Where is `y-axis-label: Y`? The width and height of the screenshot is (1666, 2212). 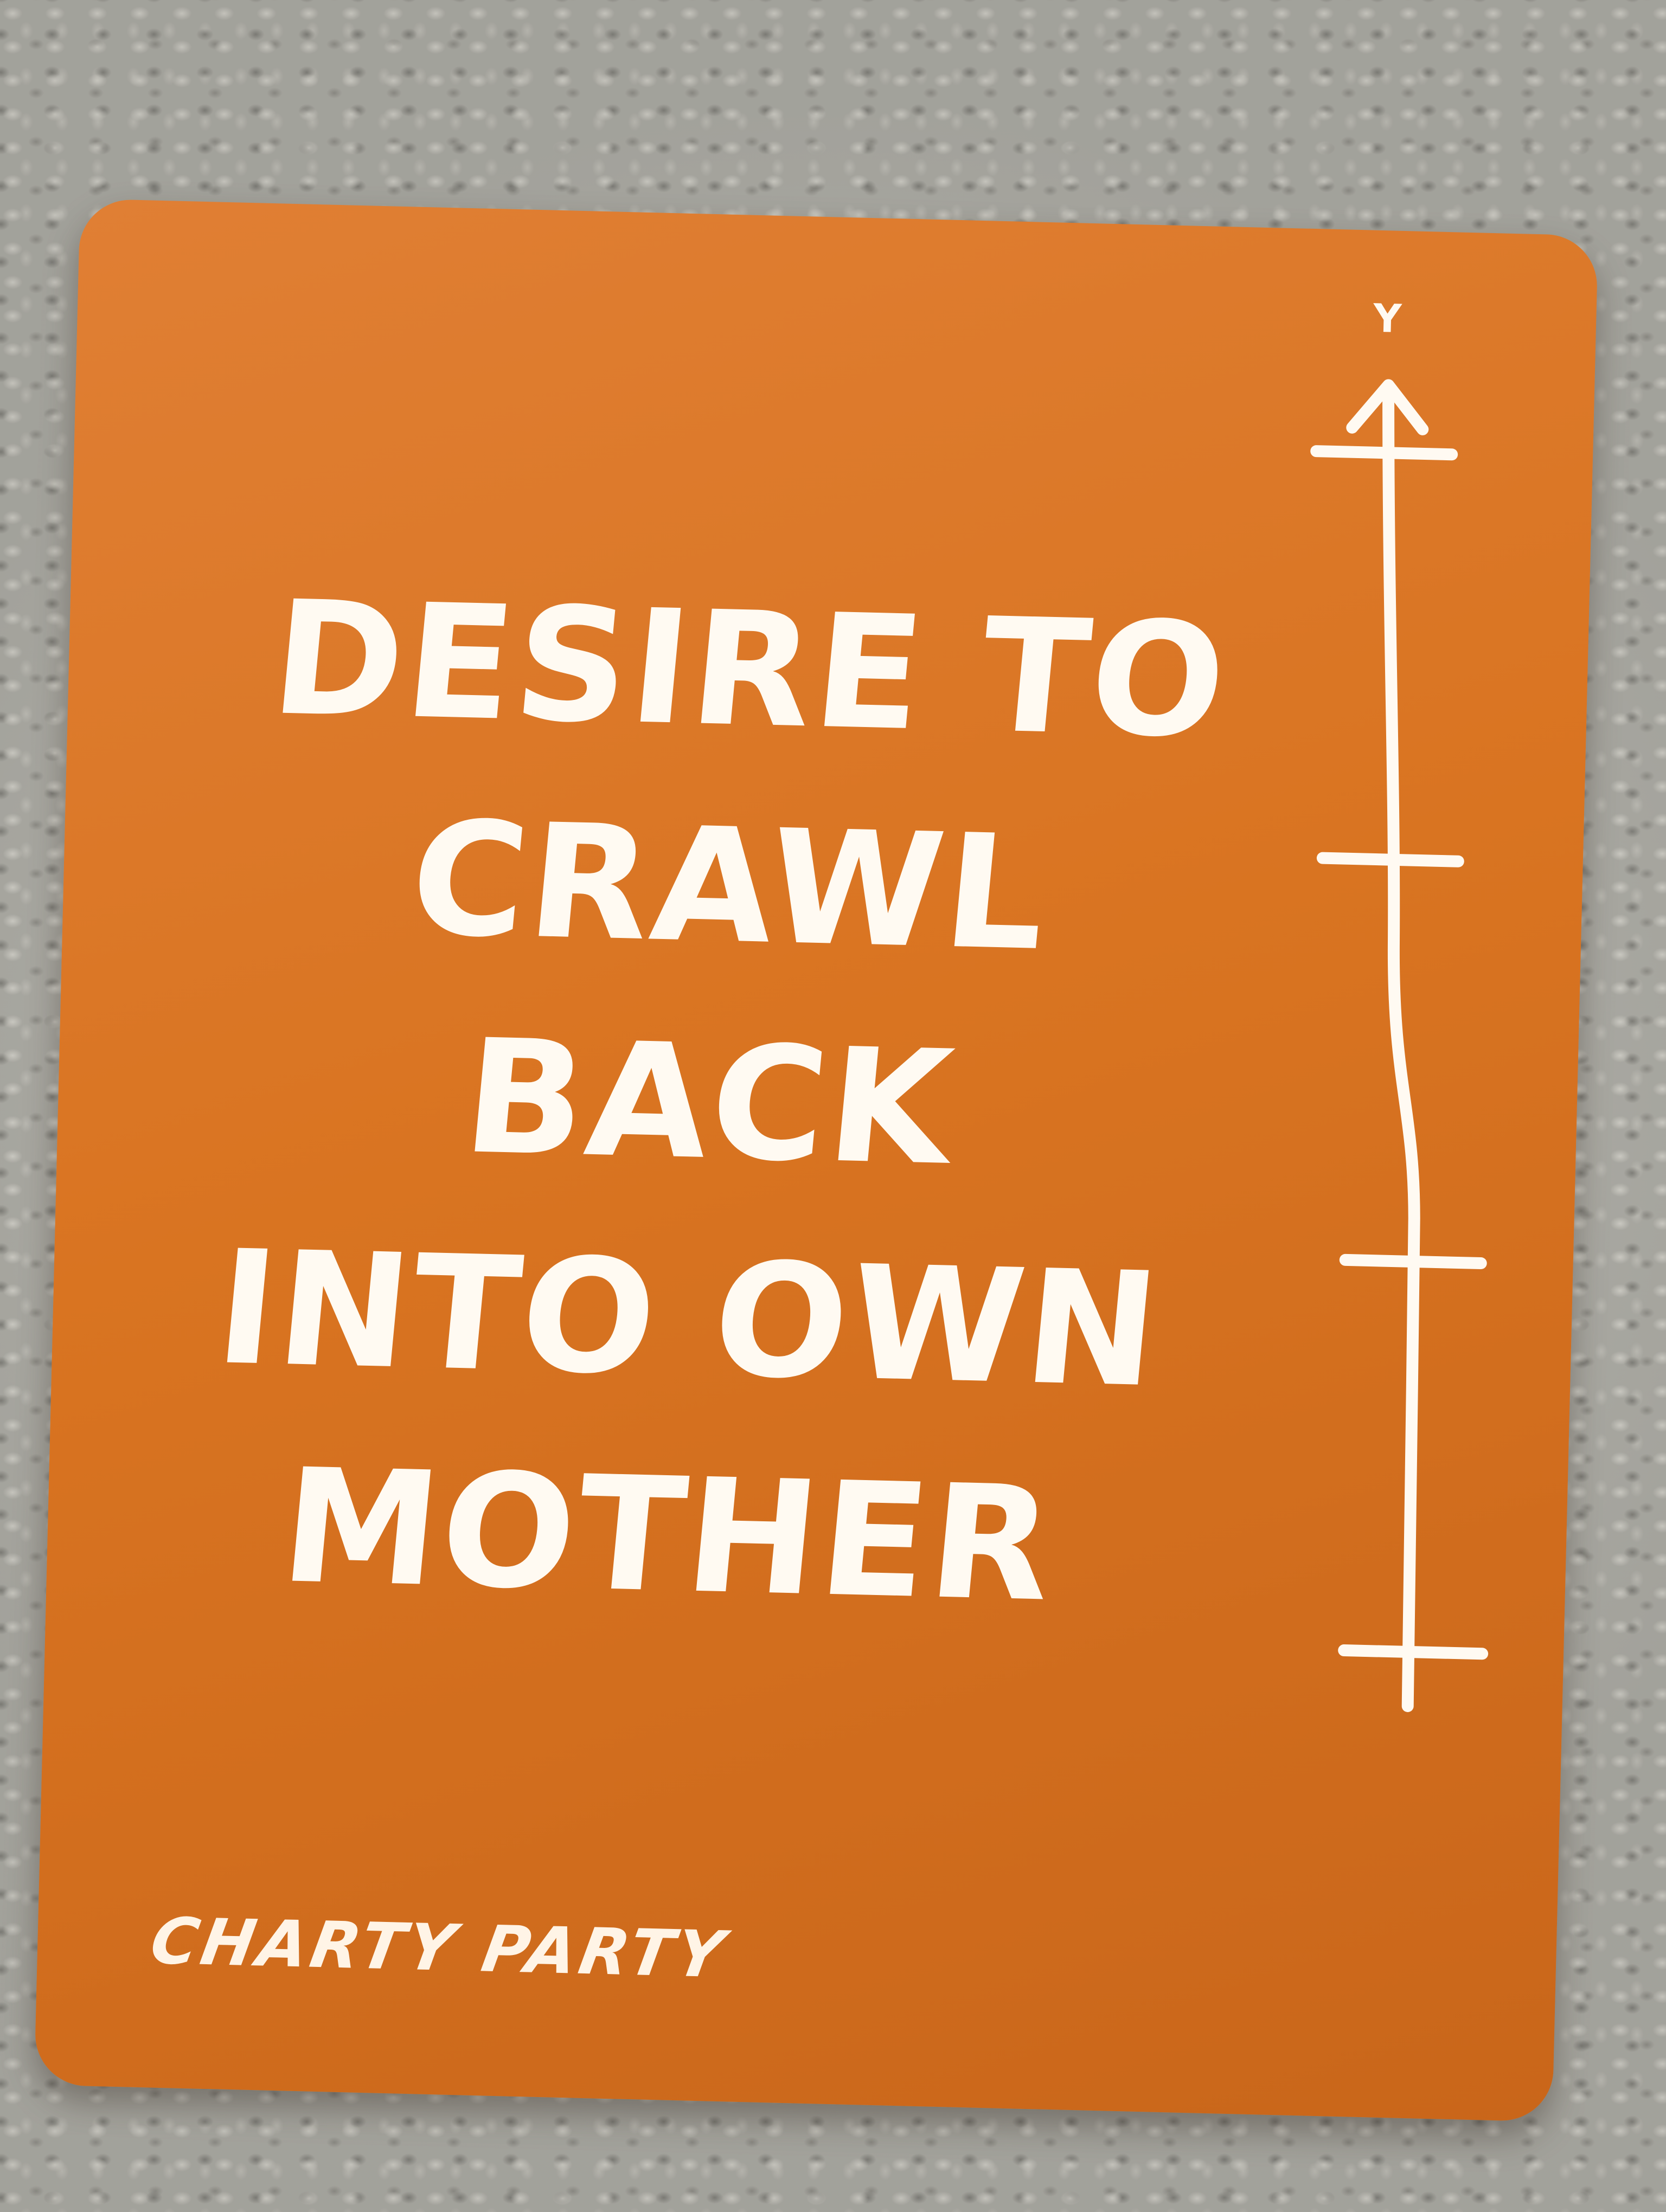 y-axis-label: Y is located at coordinates (1388, 318).